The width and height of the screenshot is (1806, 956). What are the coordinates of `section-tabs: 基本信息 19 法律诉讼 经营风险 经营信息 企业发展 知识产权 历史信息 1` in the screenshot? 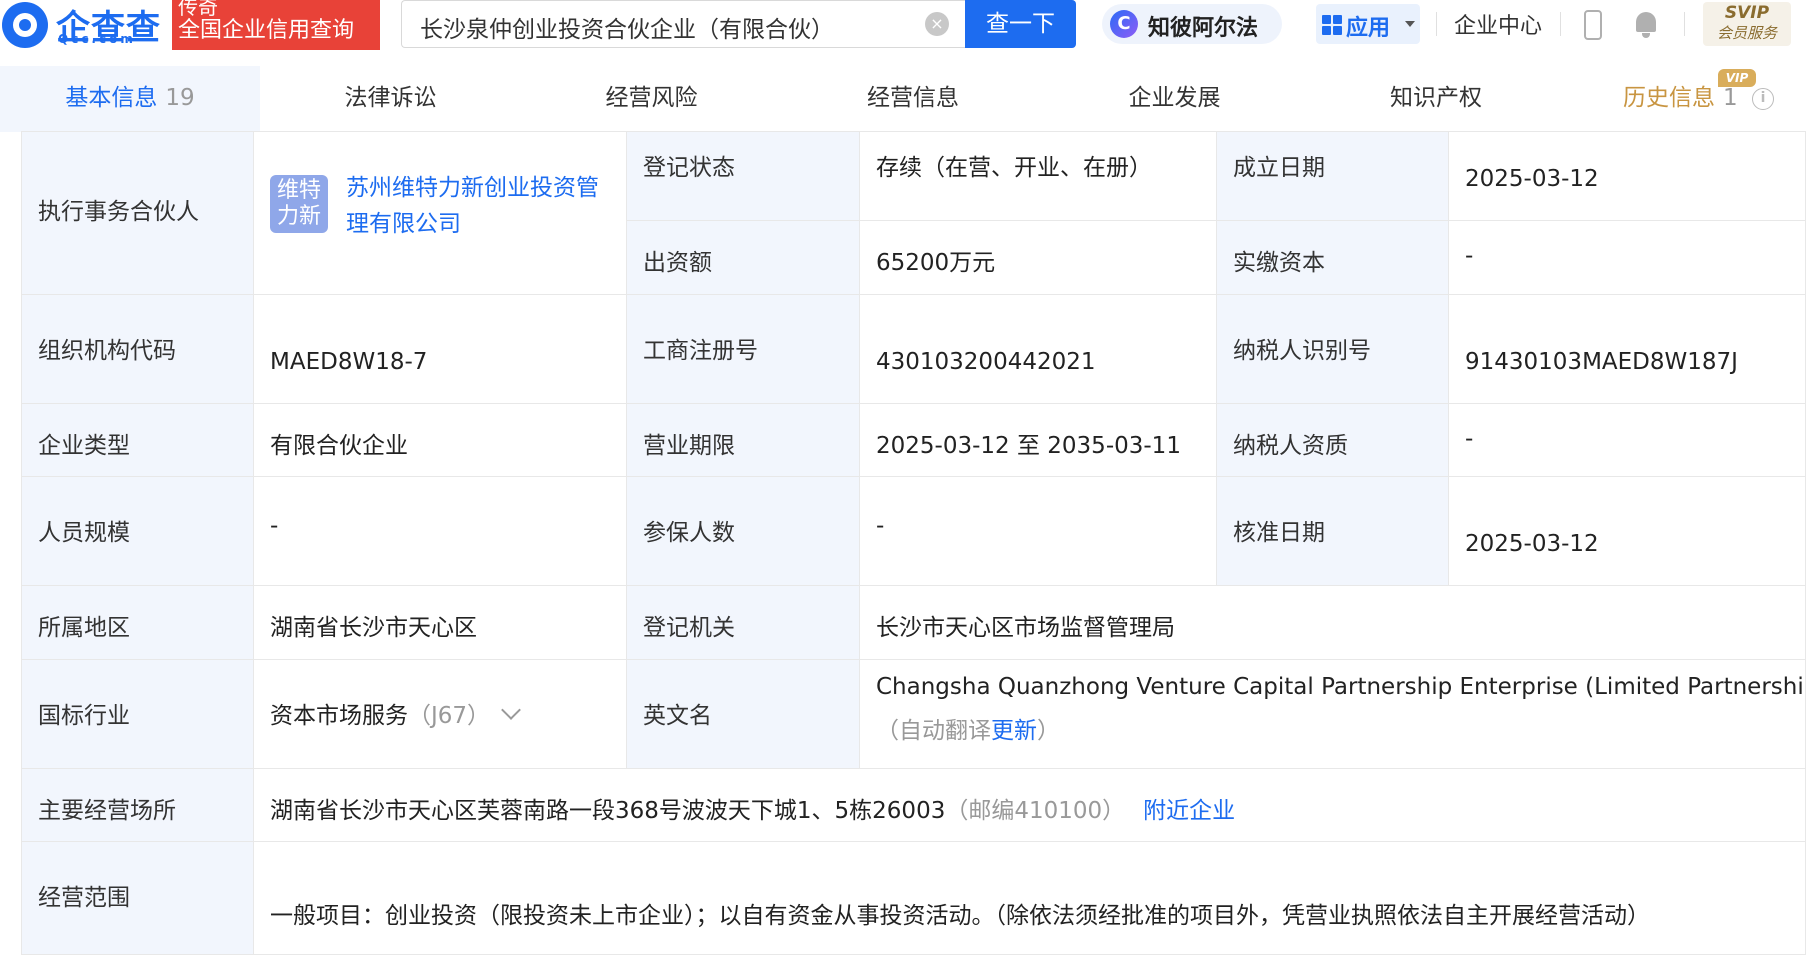 It's located at (903, 99).